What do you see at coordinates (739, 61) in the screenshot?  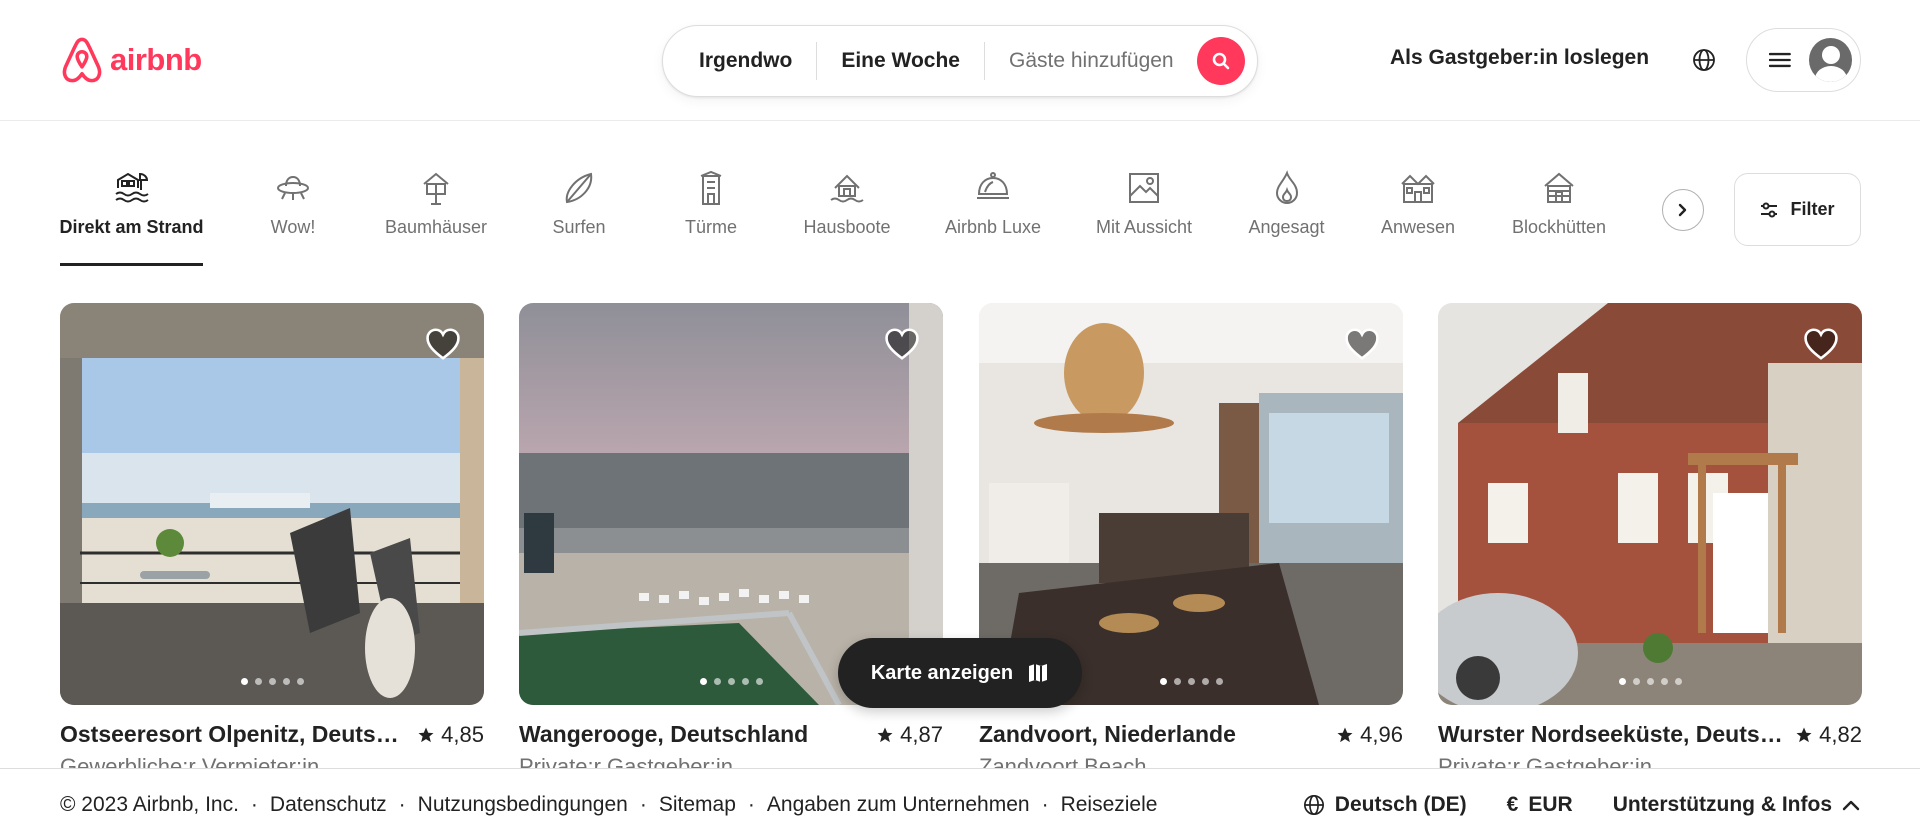 I see `search-location: Irgendwo` at bounding box center [739, 61].